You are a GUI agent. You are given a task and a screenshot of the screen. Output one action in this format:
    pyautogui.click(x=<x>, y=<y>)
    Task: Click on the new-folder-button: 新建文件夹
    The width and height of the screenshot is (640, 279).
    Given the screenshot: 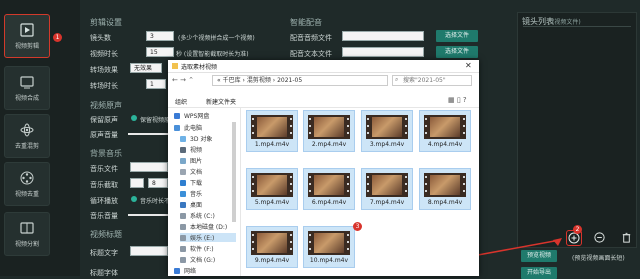 What is the action you would take?
    pyautogui.click(x=221, y=101)
    